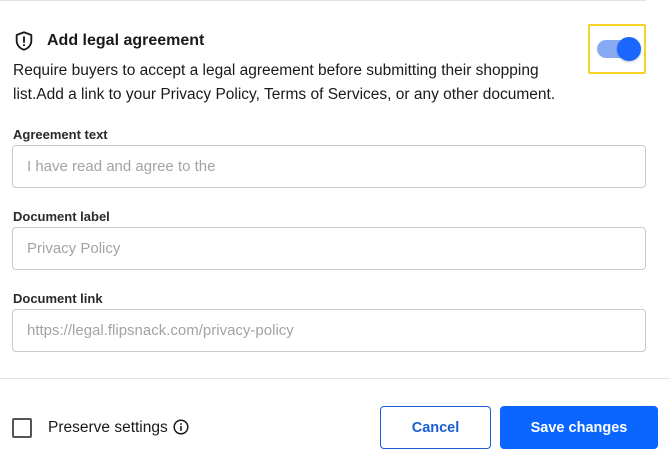 The width and height of the screenshot is (670, 459). What do you see at coordinates (335, 378) in the screenshot?
I see `bottom-divider` at bounding box center [335, 378].